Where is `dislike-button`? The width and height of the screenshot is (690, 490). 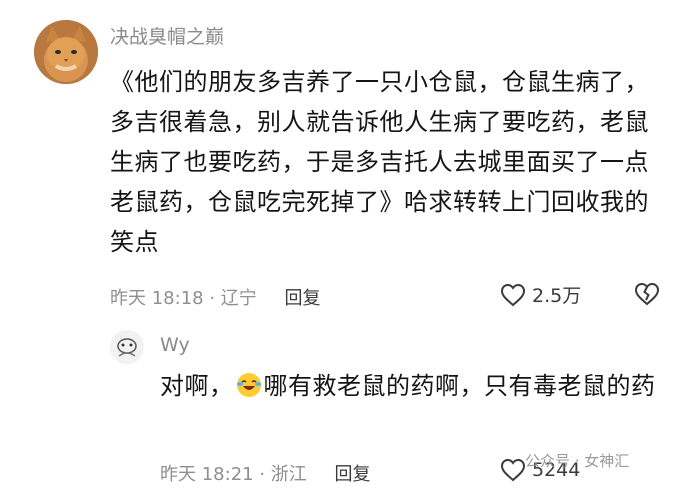
dislike-button is located at coordinates (647, 296).